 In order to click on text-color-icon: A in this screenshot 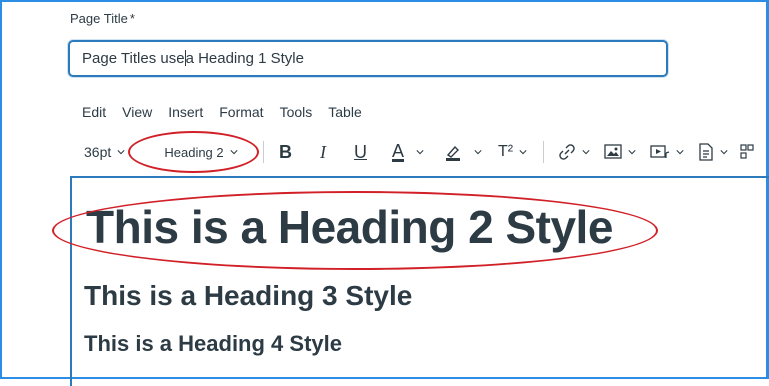, I will do `click(398, 151)`.